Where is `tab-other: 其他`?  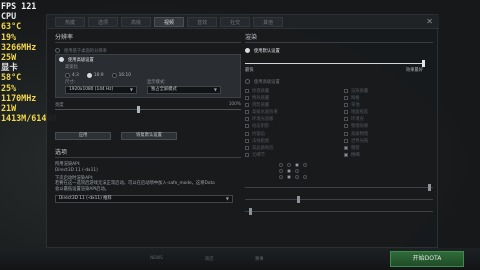 tab-other: 其他 is located at coordinates (268, 21).